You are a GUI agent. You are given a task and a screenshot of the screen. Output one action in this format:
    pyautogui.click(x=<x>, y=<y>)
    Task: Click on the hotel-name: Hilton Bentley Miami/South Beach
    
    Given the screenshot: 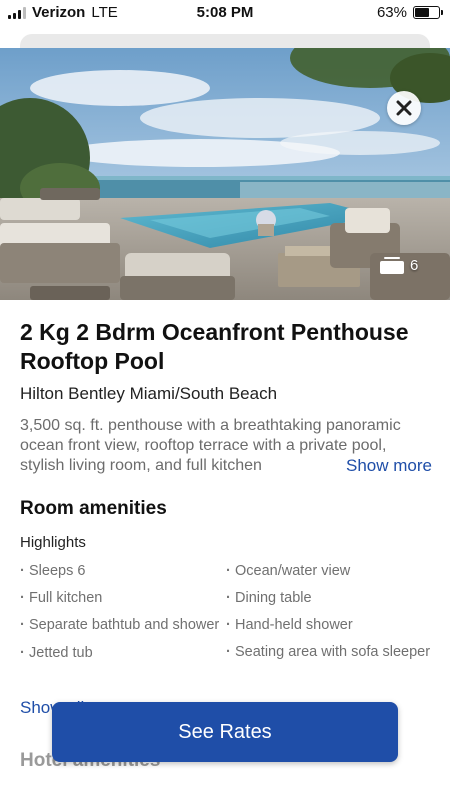 What is the action you would take?
    pyautogui.click(x=149, y=393)
    